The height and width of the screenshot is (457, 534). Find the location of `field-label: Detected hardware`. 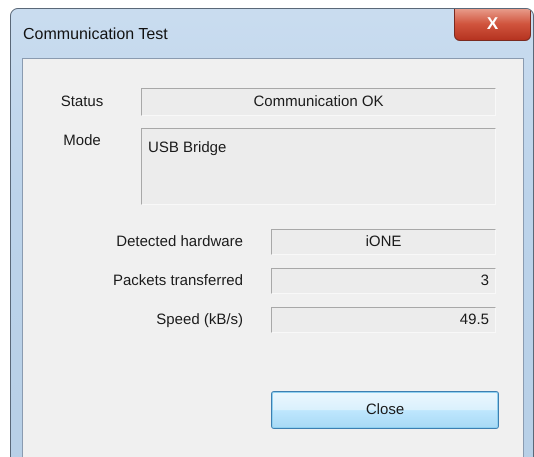

field-label: Detected hardware is located at coordinates (179, 242).